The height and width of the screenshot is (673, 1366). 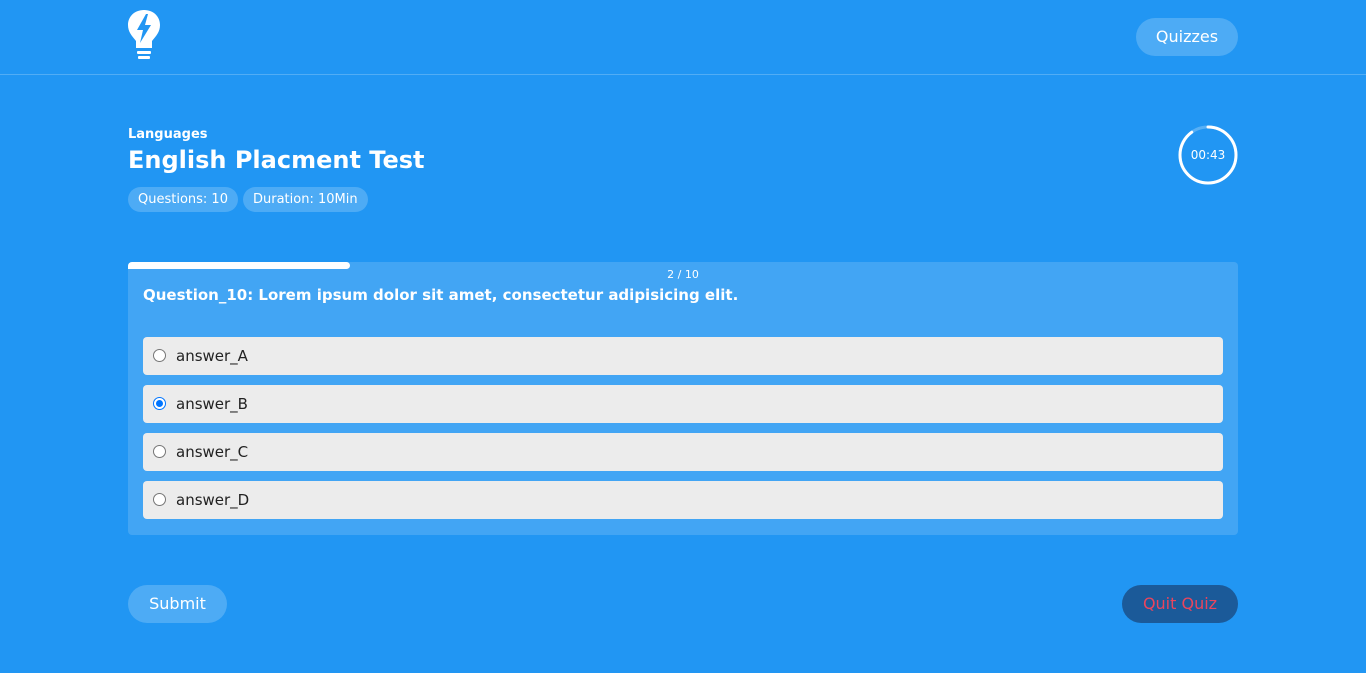 What do you see at coordinates (1180, 604) in the screenshot?
I see `quit-quiz-button: Quit Quiz` at bounding box center [1180, 604].